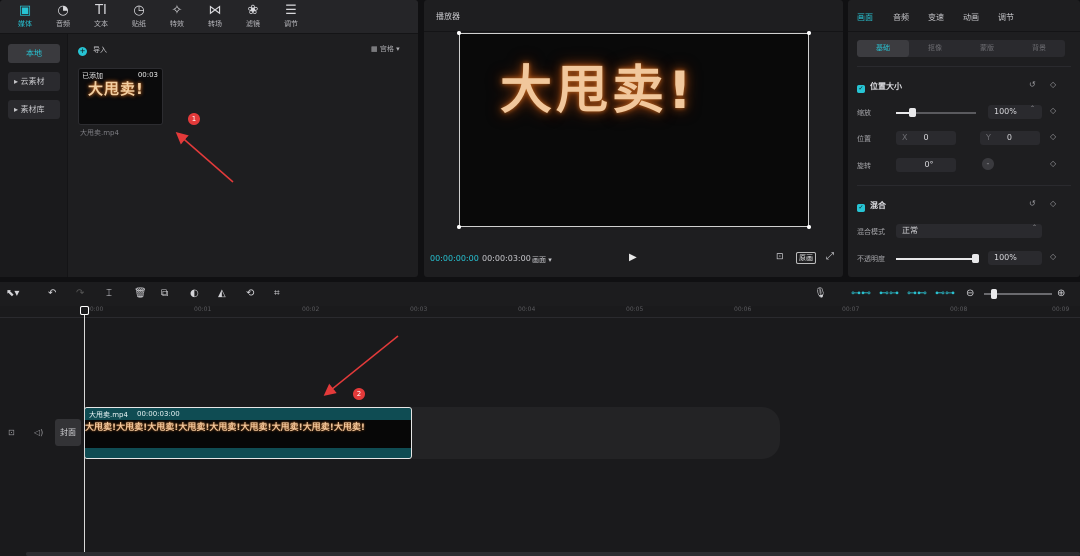 The height and width of the screenshot is (556, 1080). What do you see at coordinates (287, 264) in the screenshot?
I see `annotation-arrows` at bounding box center [287, 264].